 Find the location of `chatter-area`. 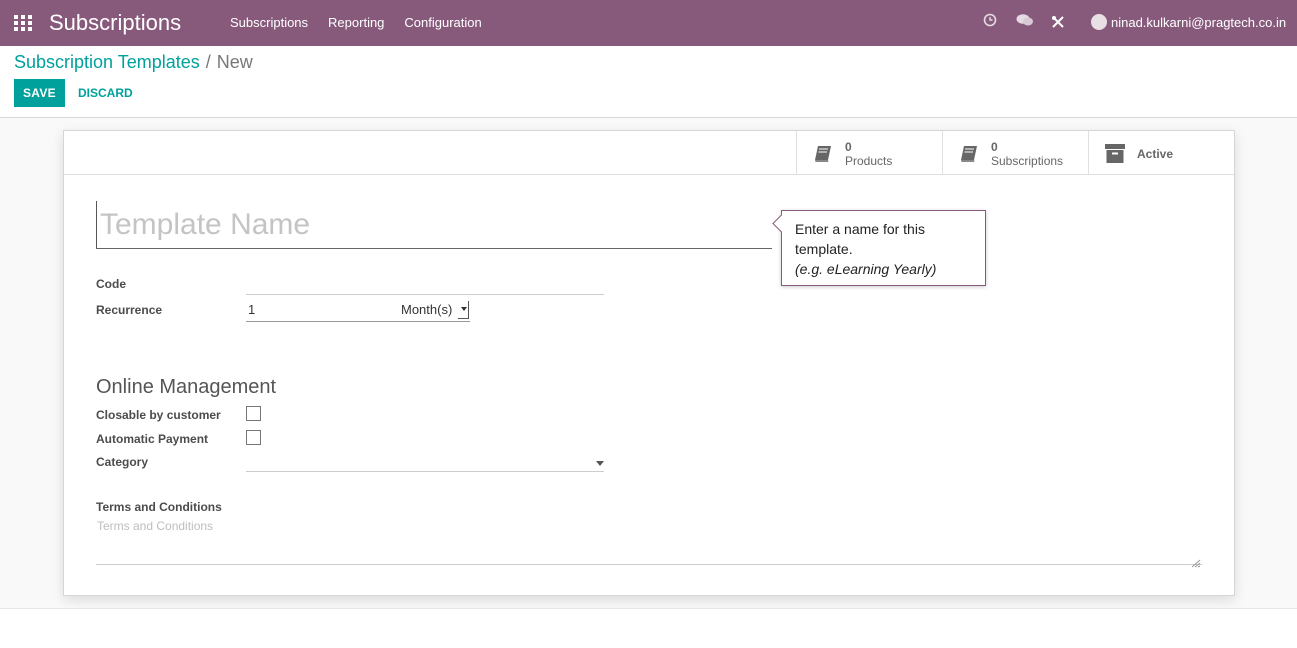

chatter-area is located at coordinates (648, 628).